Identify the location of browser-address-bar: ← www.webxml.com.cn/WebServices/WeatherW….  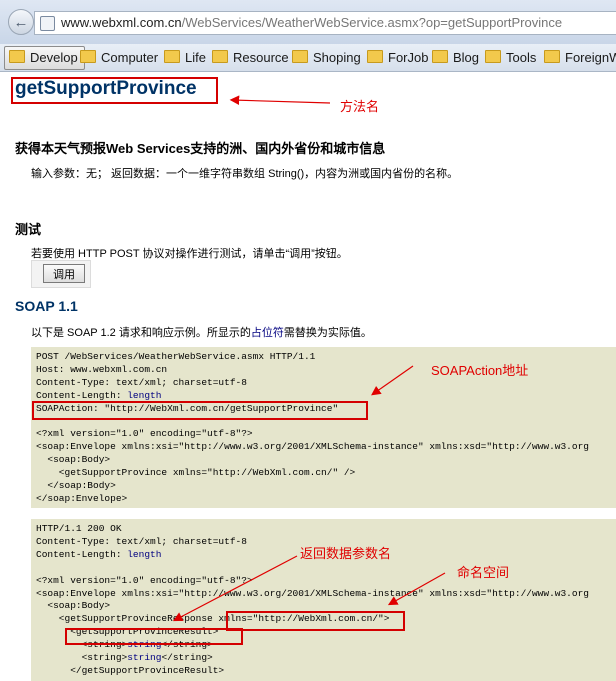
(308, 22).